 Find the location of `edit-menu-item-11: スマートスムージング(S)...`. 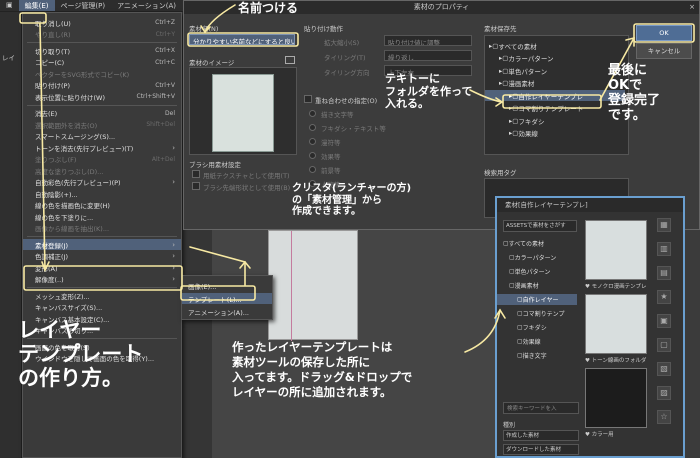

edit-menu-item-11: スマートスムージング(S)... is located at coordinates (102, 136).